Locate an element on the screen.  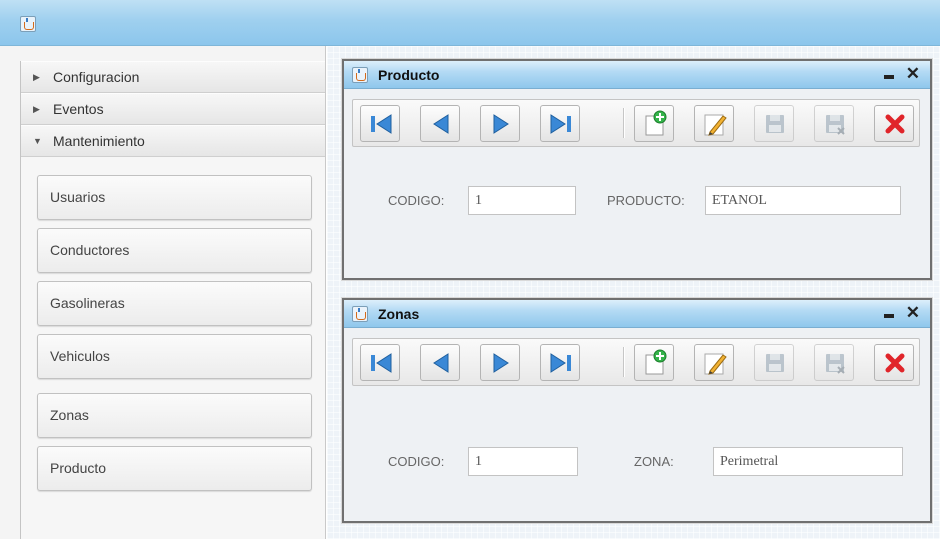
zonas-title-bar: Zonas ✕ is located at coordinates (637, 314).